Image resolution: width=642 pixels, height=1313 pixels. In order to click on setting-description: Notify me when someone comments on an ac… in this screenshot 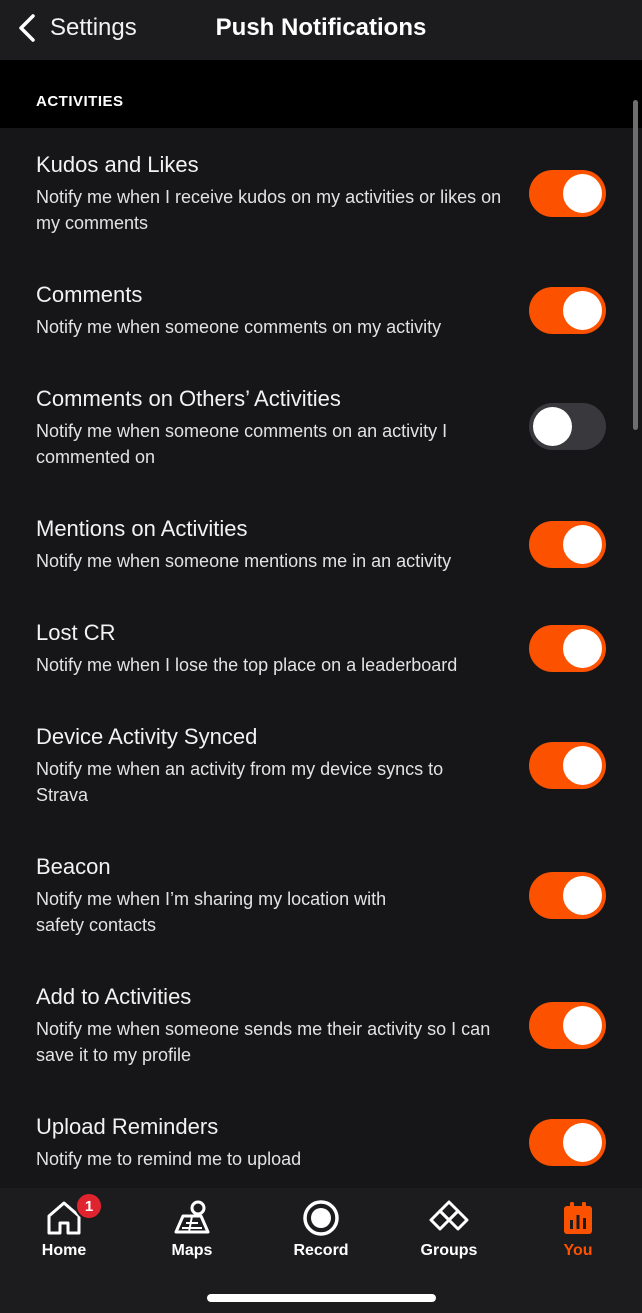, I will do `click(242, 444)`.